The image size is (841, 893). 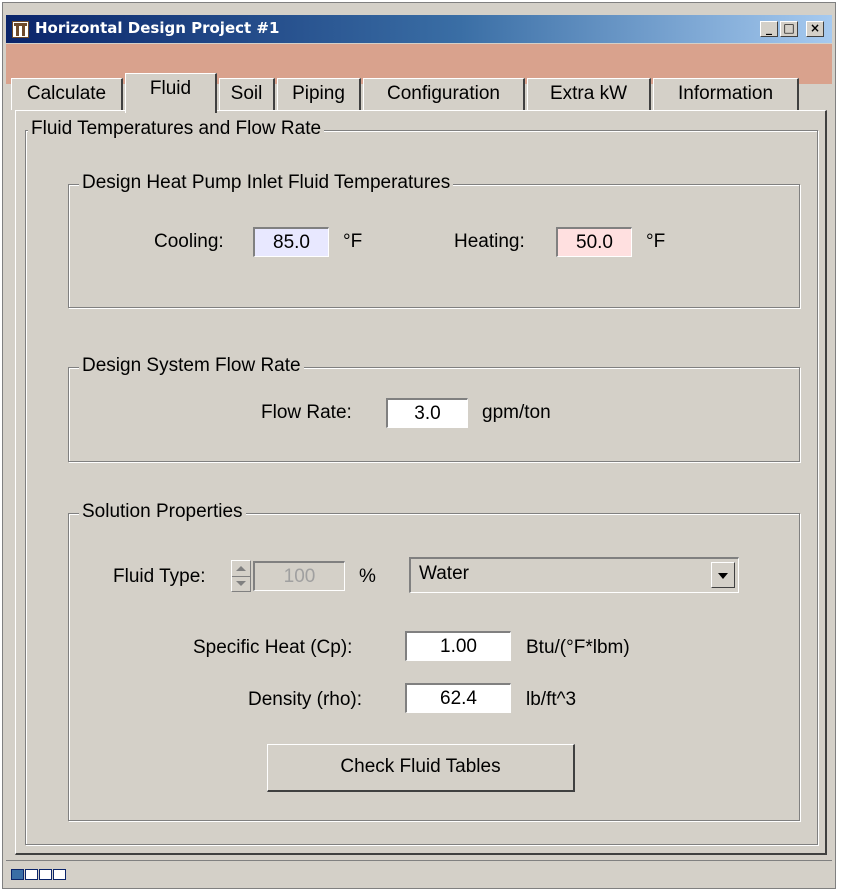 I want to click on fluid-type-selected: Water, so click(x=444, y=573).